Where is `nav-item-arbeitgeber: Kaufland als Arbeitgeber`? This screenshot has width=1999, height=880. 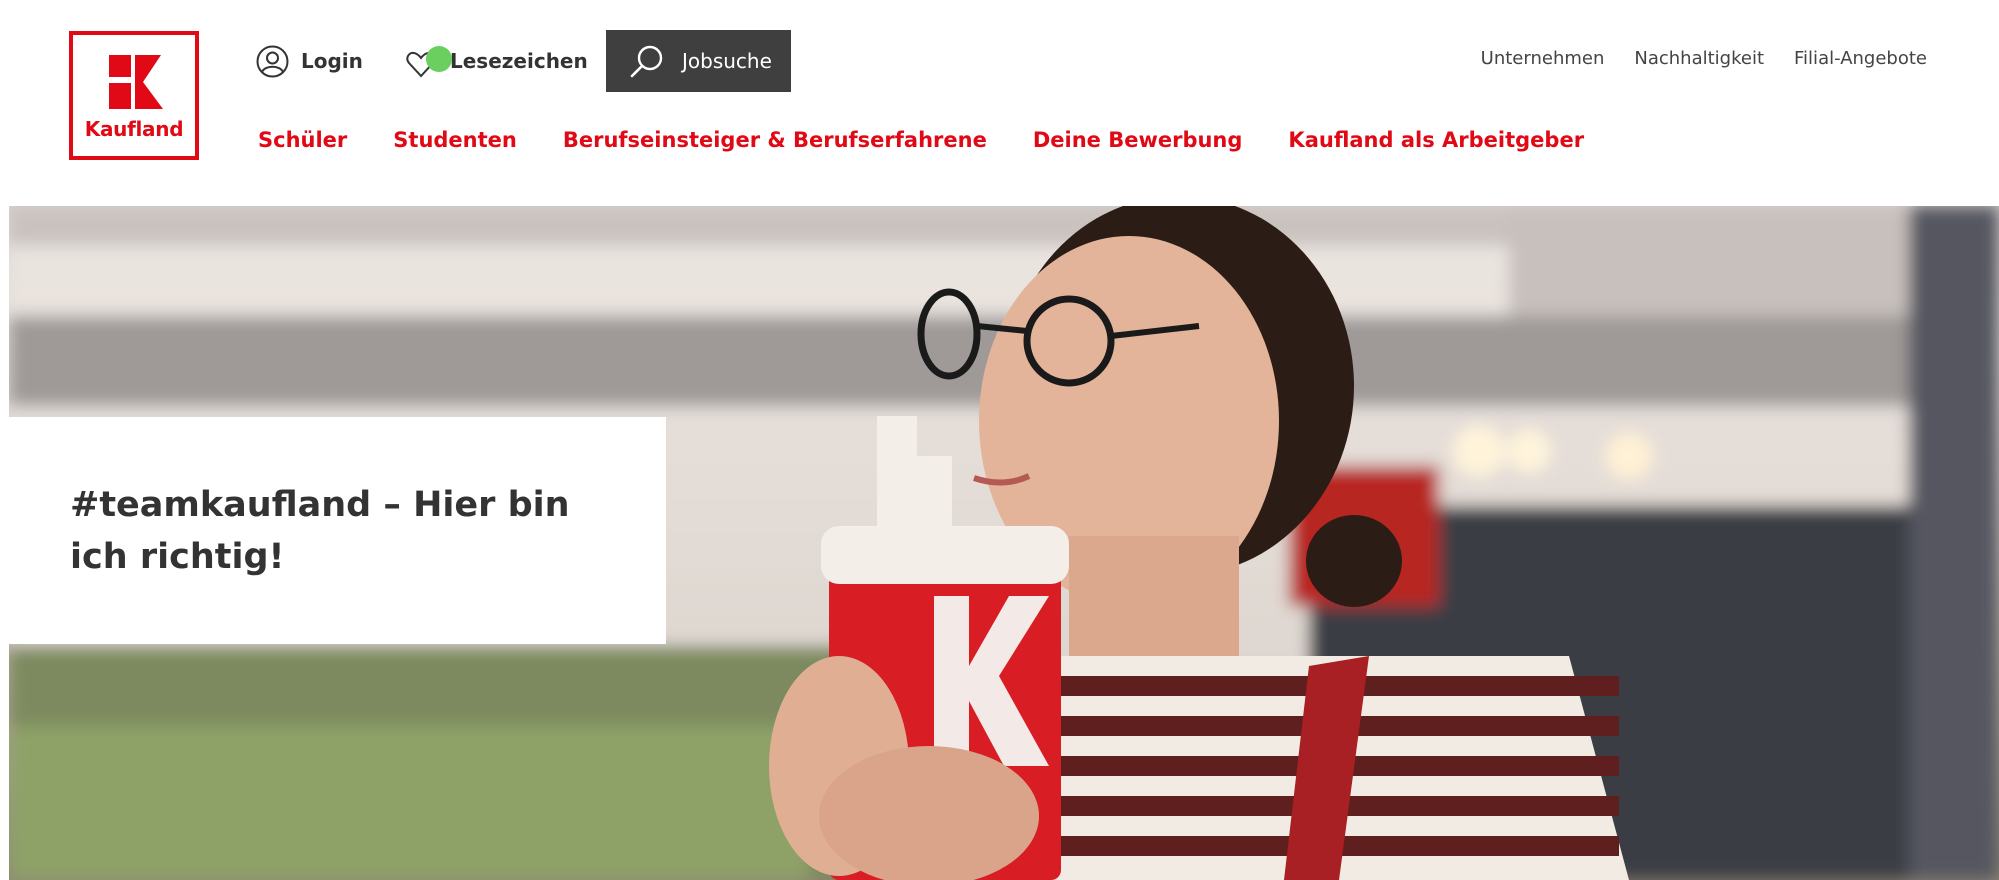
nav-item-arbeitgeber: Kaufland als Arbeitgeber is located at coordinates (1436, 140).